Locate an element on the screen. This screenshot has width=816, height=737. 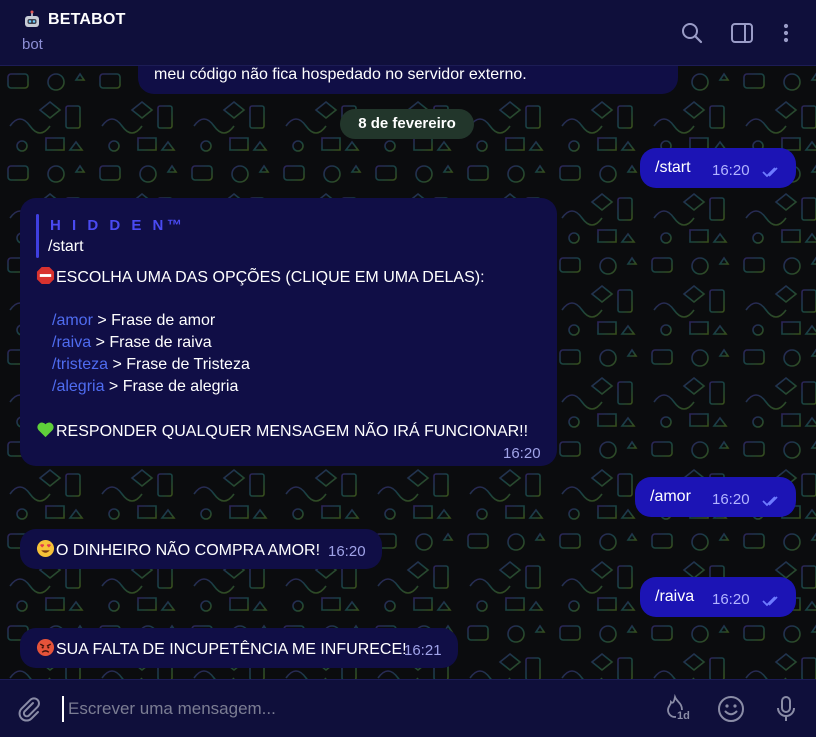
stop-sign-icon is located at coordinates (45, 275).